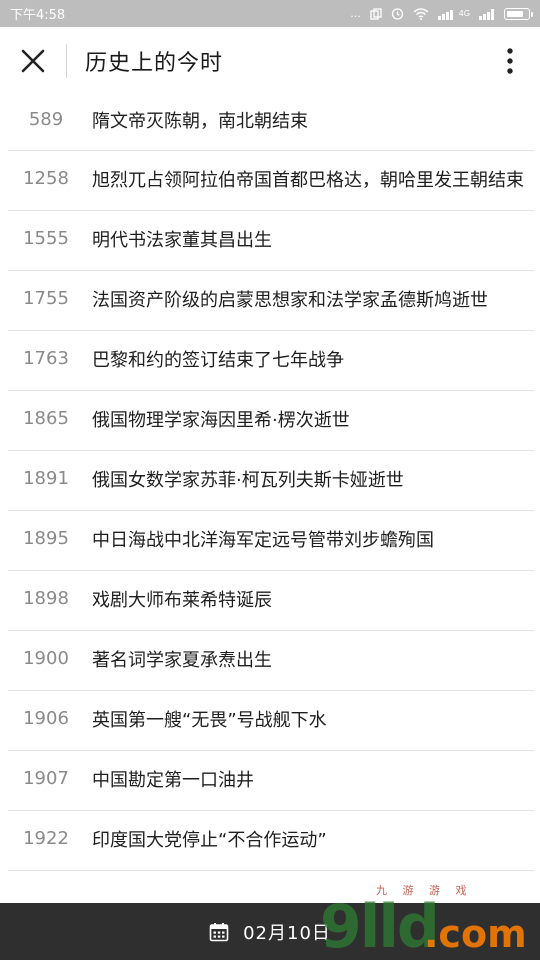  Describe the element at coordinates (487, 14) in the screenshot. I see `signal-icon` at that location.